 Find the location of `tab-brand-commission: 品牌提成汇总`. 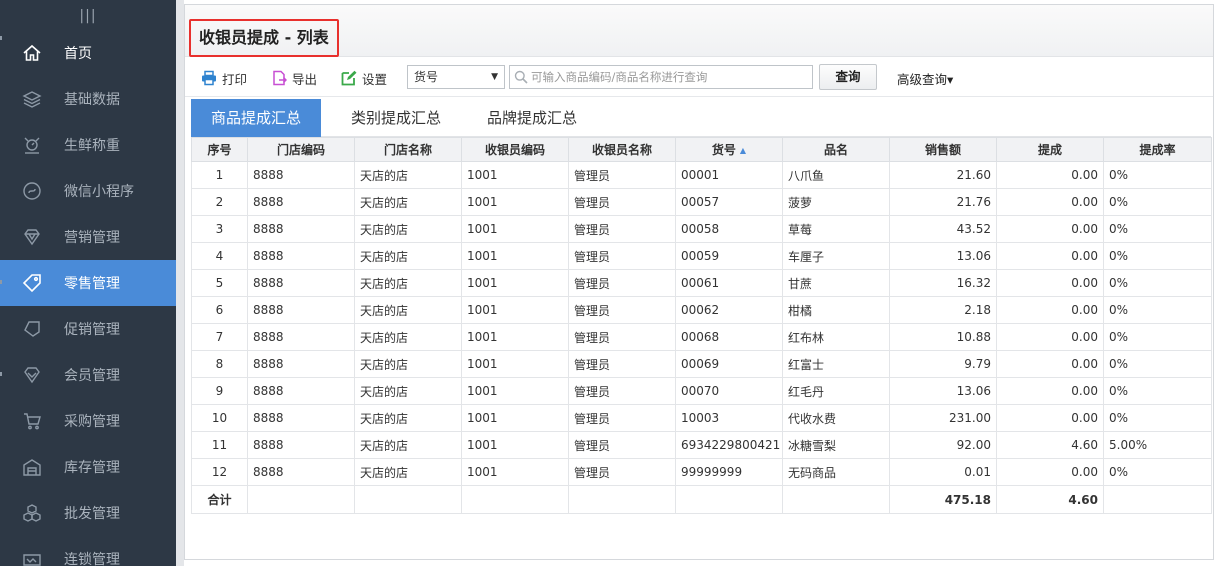

tab-brand-commission: 品牌提成汇总 is located at coordinates (532, 118).